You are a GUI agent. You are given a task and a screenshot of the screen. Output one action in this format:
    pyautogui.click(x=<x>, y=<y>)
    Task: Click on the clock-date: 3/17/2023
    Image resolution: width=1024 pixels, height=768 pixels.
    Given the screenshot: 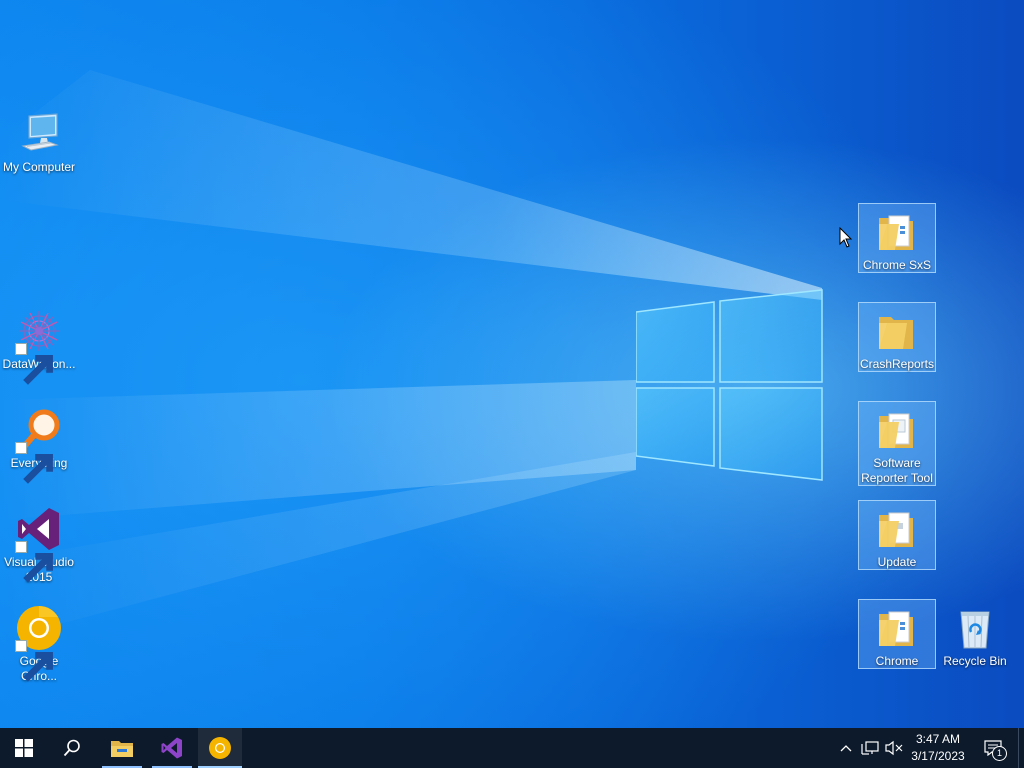 What is the action you would take?
    pyautogui.click(x=938, y=756)
    